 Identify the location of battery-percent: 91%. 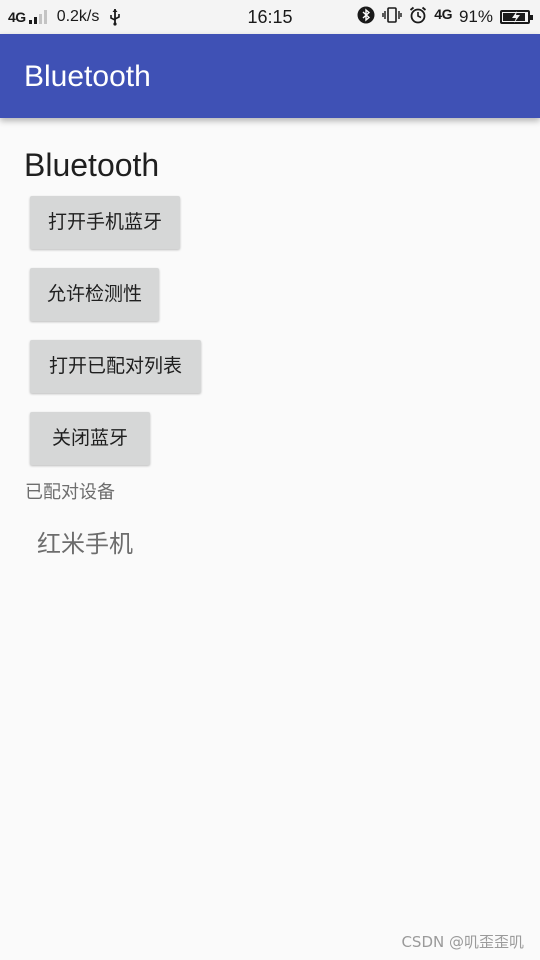
(475, 16).